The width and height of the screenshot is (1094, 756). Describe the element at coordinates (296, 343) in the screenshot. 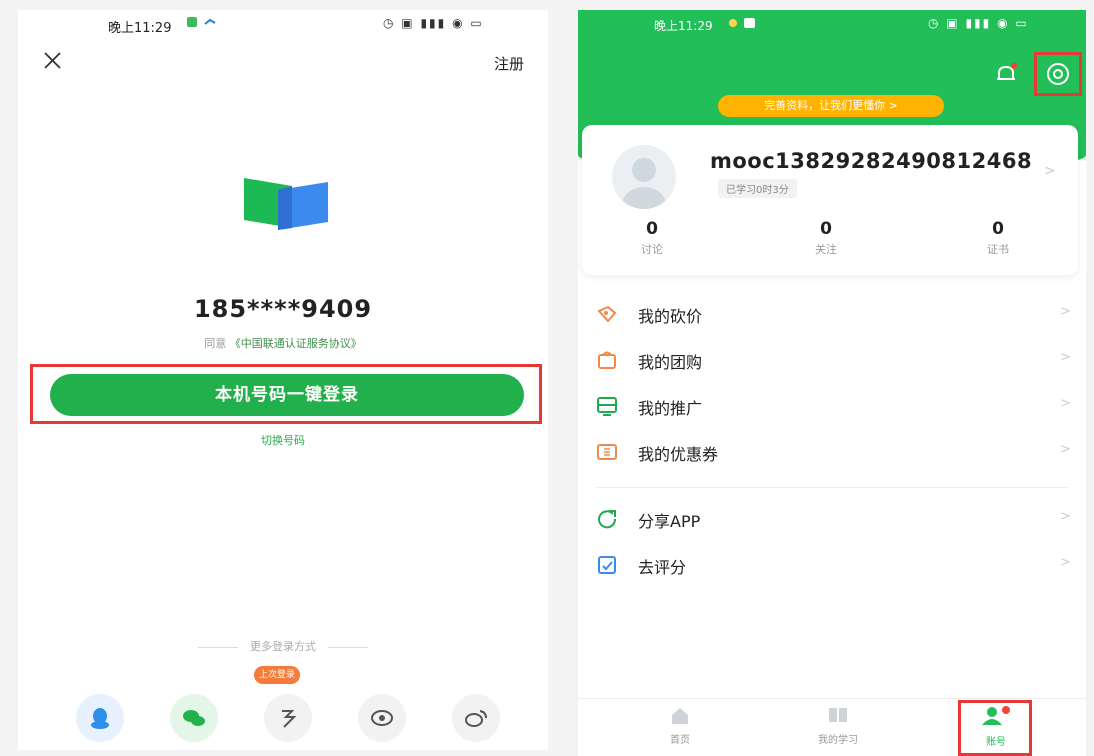

I see `agreement-link: 《中国联通认证服务协议》` at that location.